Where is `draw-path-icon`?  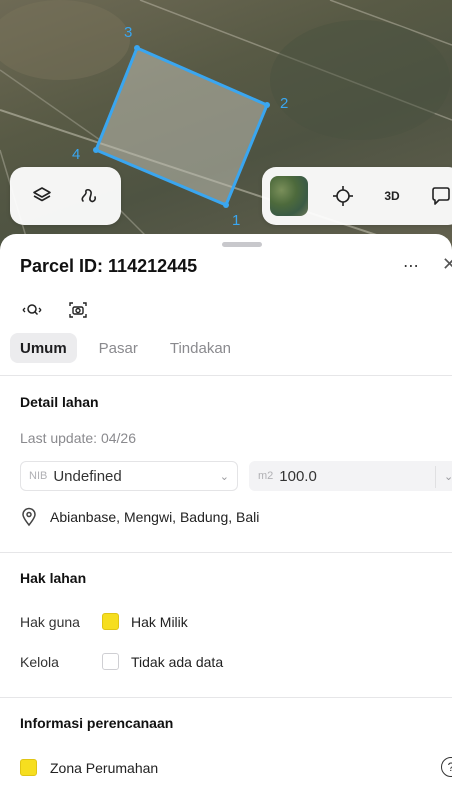
draw-path-icon is located at coordinates (89, 195).